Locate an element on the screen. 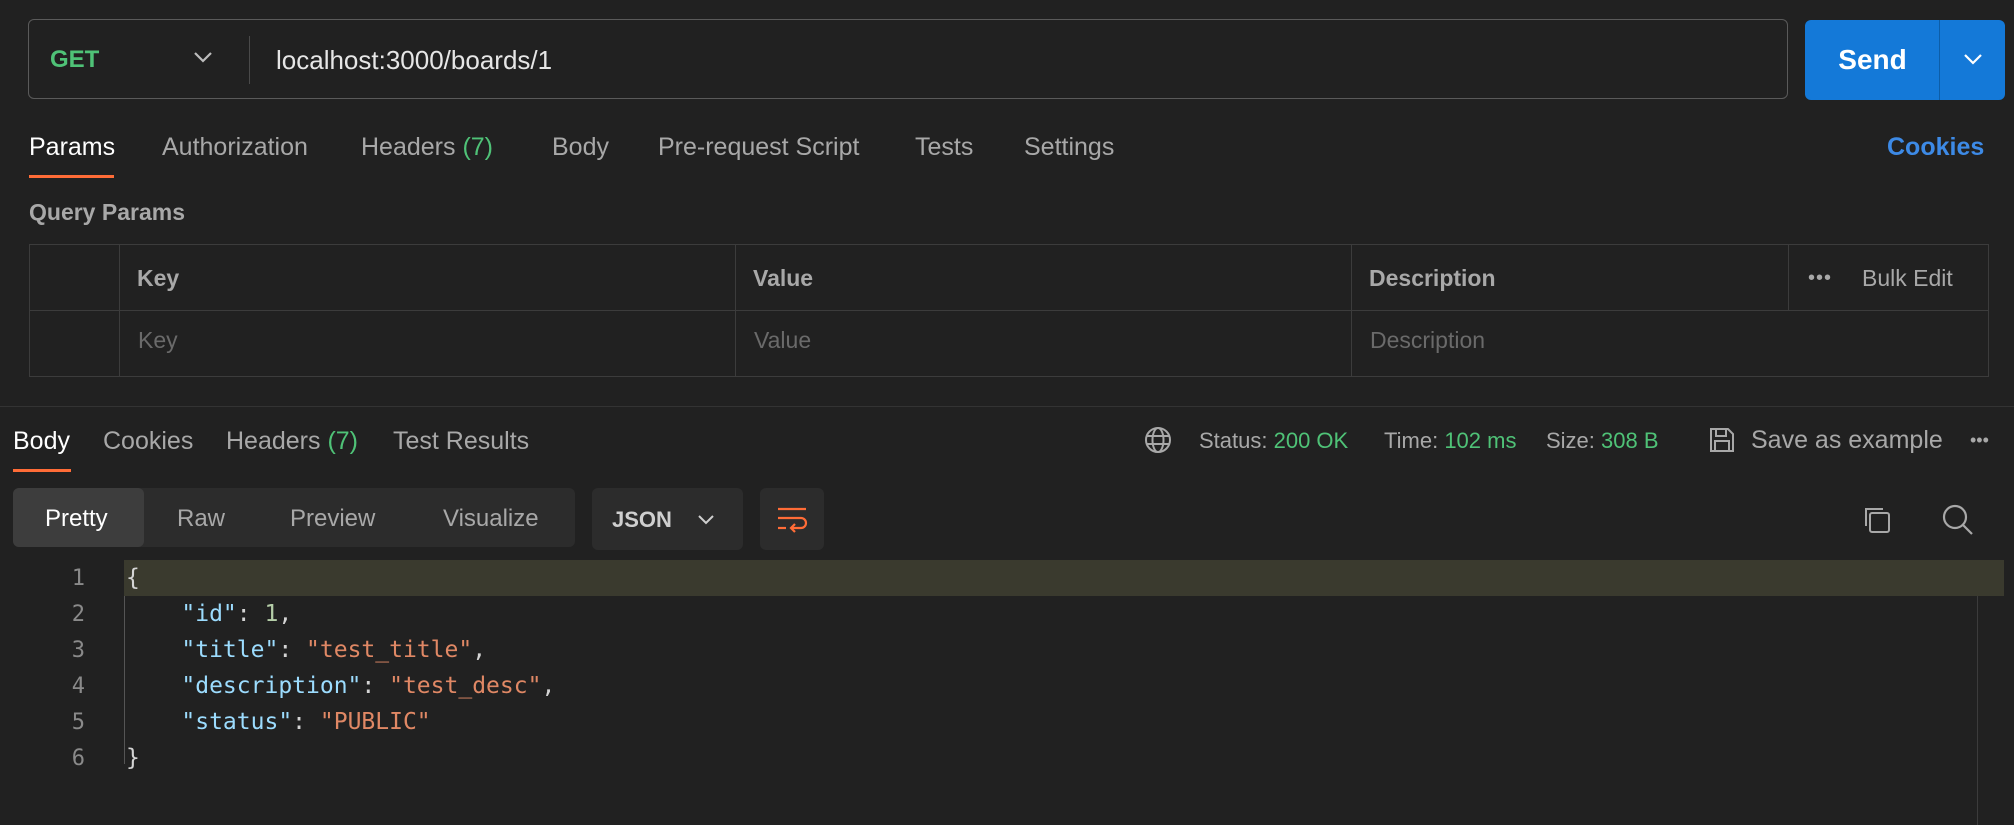 The width and height of the screenshot is (2014, 825). response-tab-body: Body is located at coordinates (41, 441).